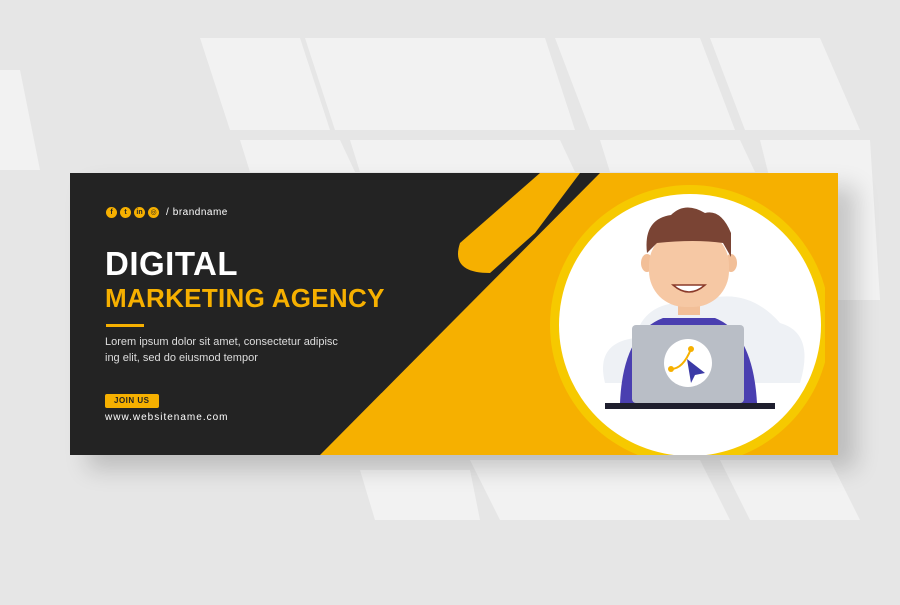 The width and height of the screenshot is (900, 605). I want to click on body-text-line-2: ing elit, sed do eiusmod tempor, so click(181, 358).